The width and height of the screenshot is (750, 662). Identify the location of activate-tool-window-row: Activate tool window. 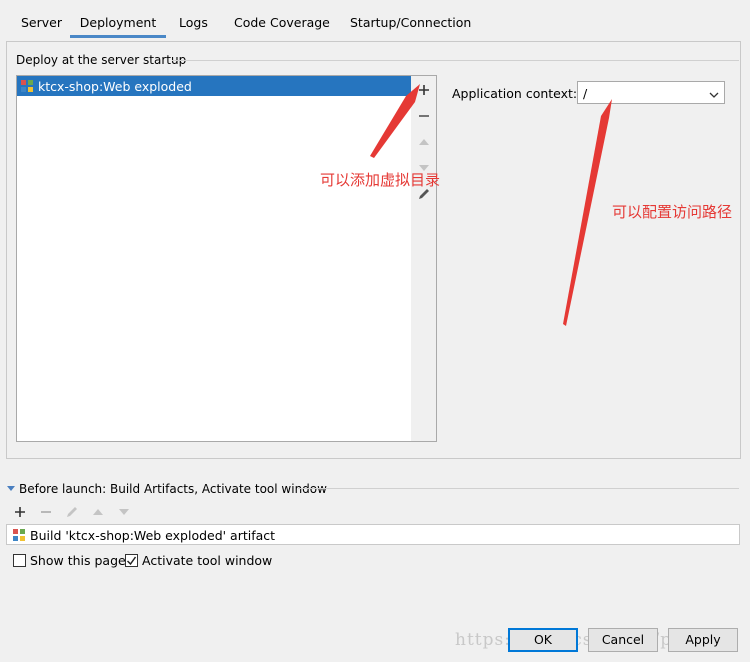
(198, 560).